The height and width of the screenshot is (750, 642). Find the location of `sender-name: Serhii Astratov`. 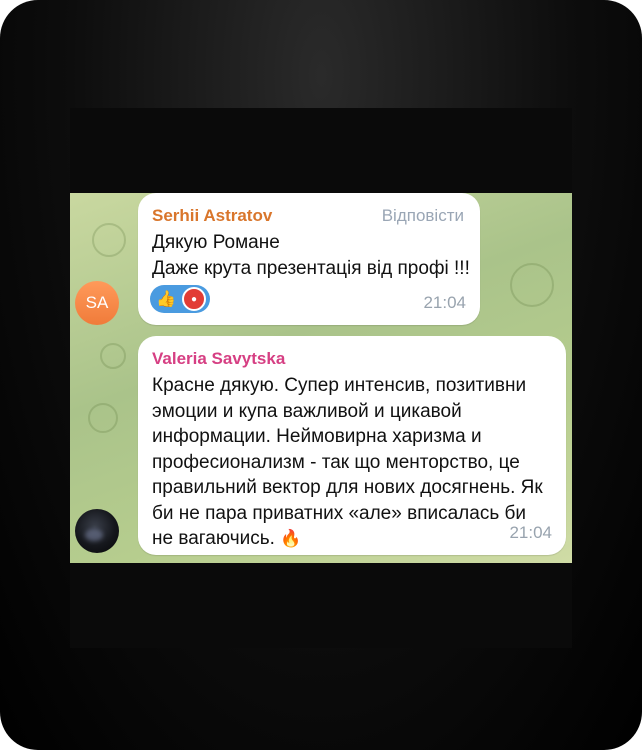

sender-name: Serhii Astratov is located at coordinates (212, 216).